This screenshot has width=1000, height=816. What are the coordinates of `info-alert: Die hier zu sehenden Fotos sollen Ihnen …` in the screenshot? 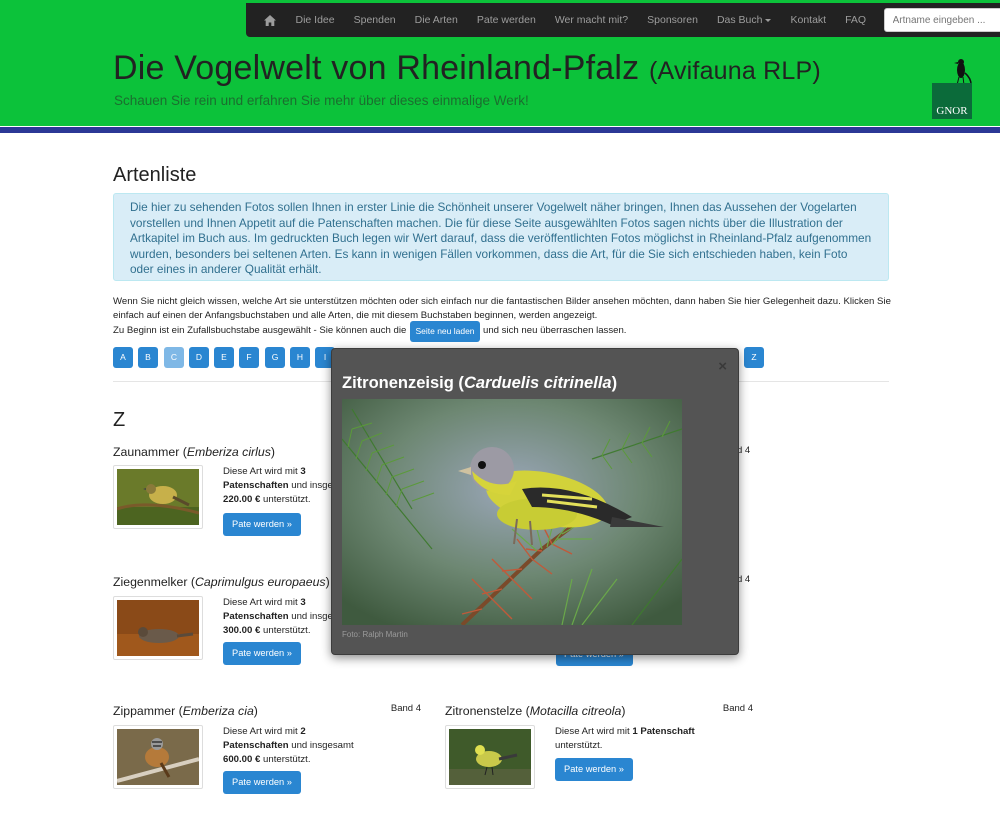 It's located at (501, 237).